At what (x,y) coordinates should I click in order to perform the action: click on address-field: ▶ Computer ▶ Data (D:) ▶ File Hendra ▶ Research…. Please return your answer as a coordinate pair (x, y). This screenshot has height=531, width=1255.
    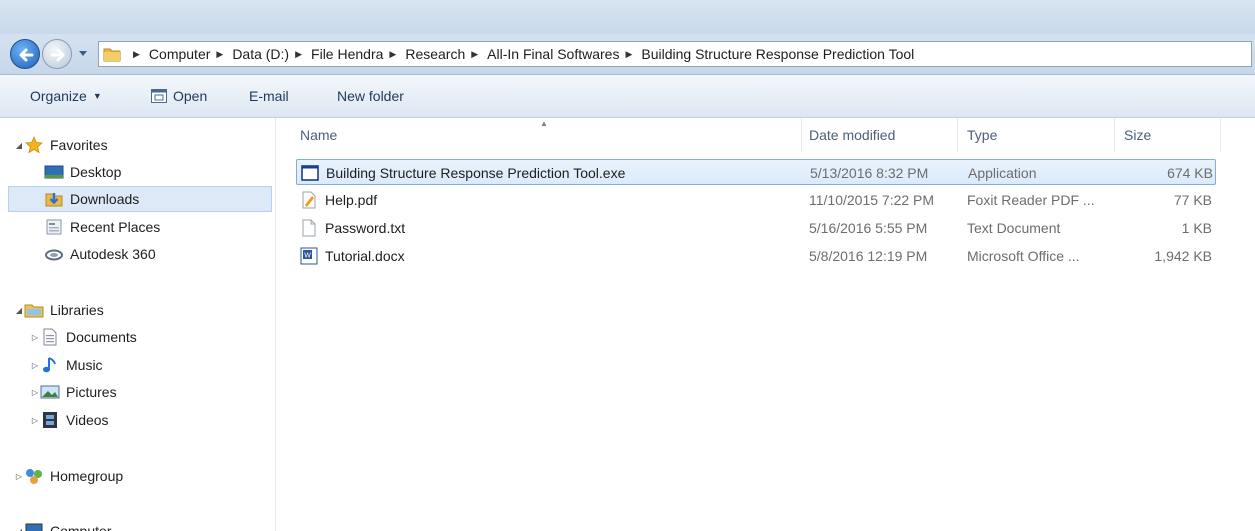
    Looking at the image, I should click on (675, 54).